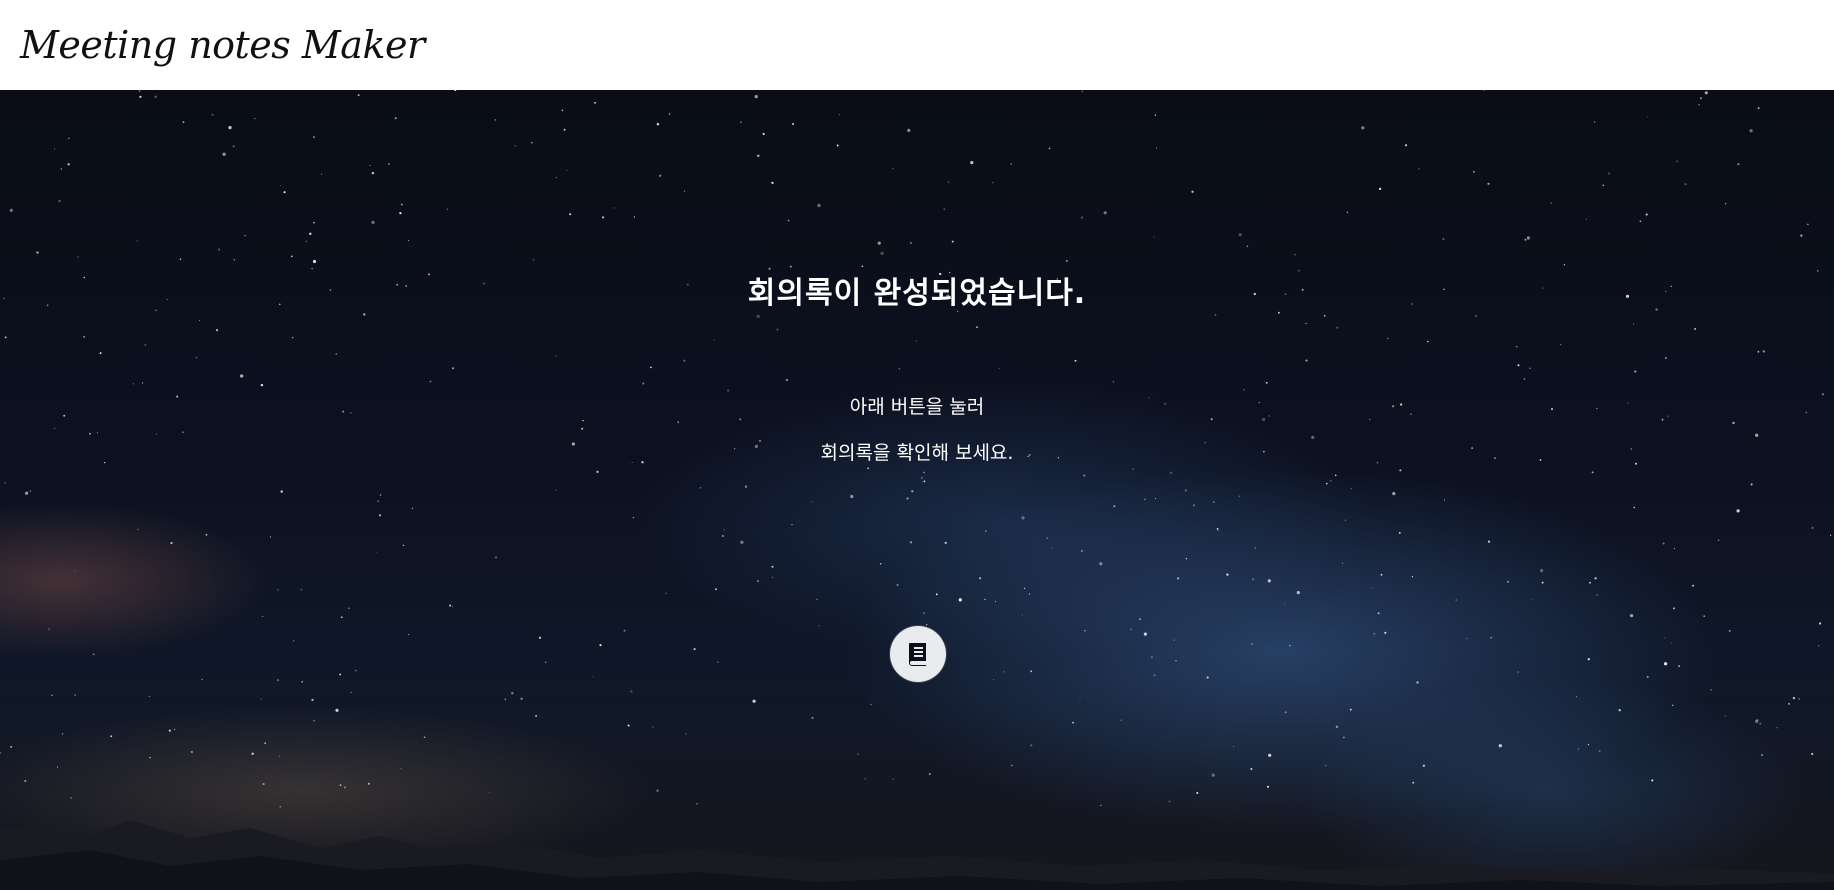 This screenshot has height=890, width=1834. What do you see at coordinates (917, 453) in the screenshot?
I see `instruction-text-line-2: 회의록을 확인해 보세요.` at bounding box center [917, 453].